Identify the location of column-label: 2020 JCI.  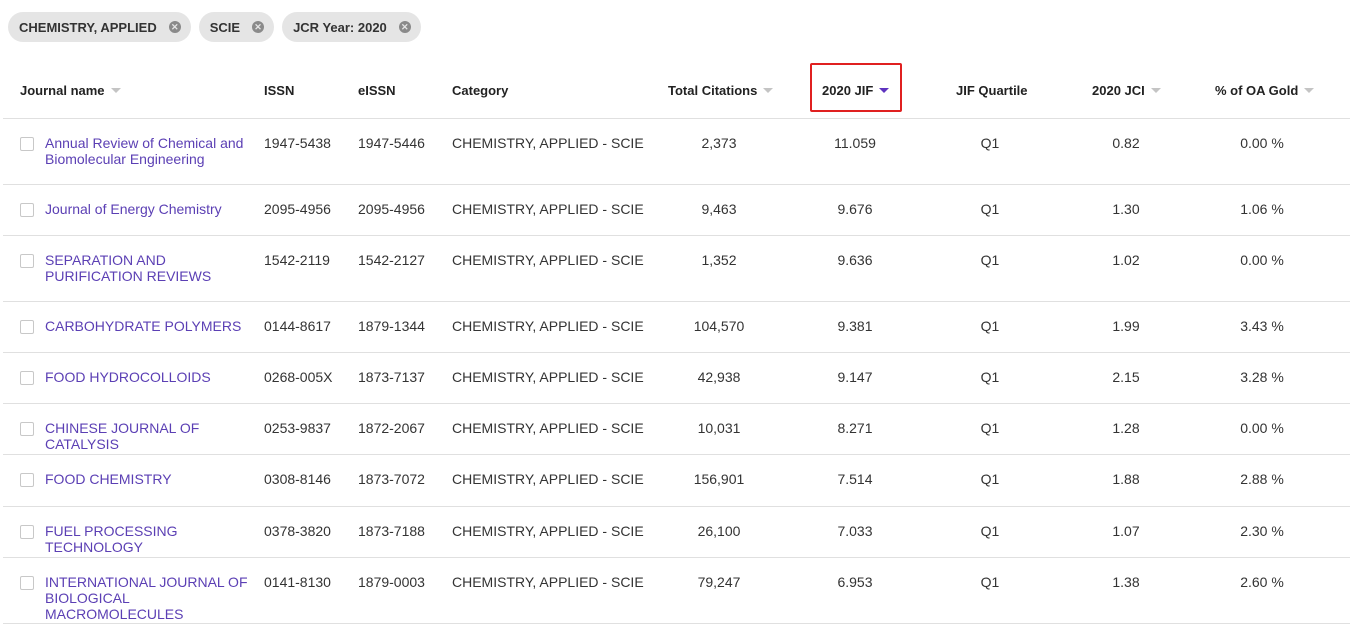
(1118, 90).